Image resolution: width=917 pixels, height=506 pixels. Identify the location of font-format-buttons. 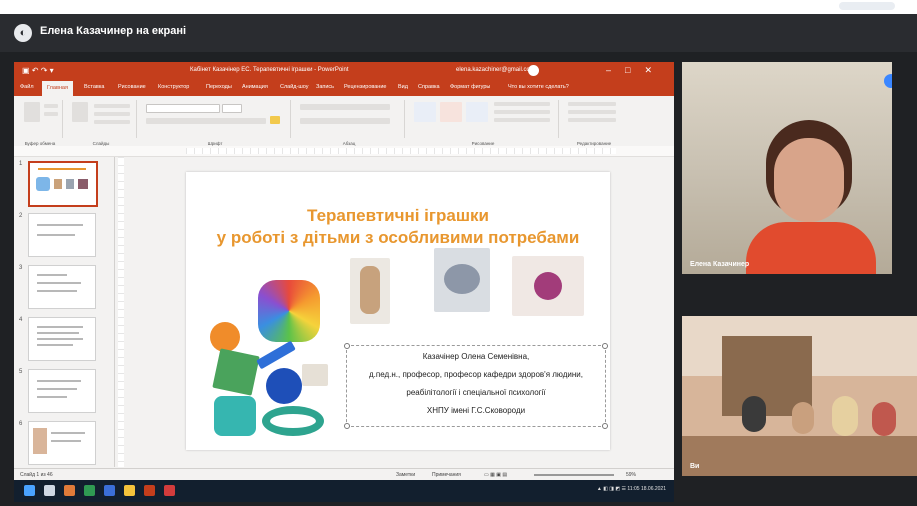
(206, 121).